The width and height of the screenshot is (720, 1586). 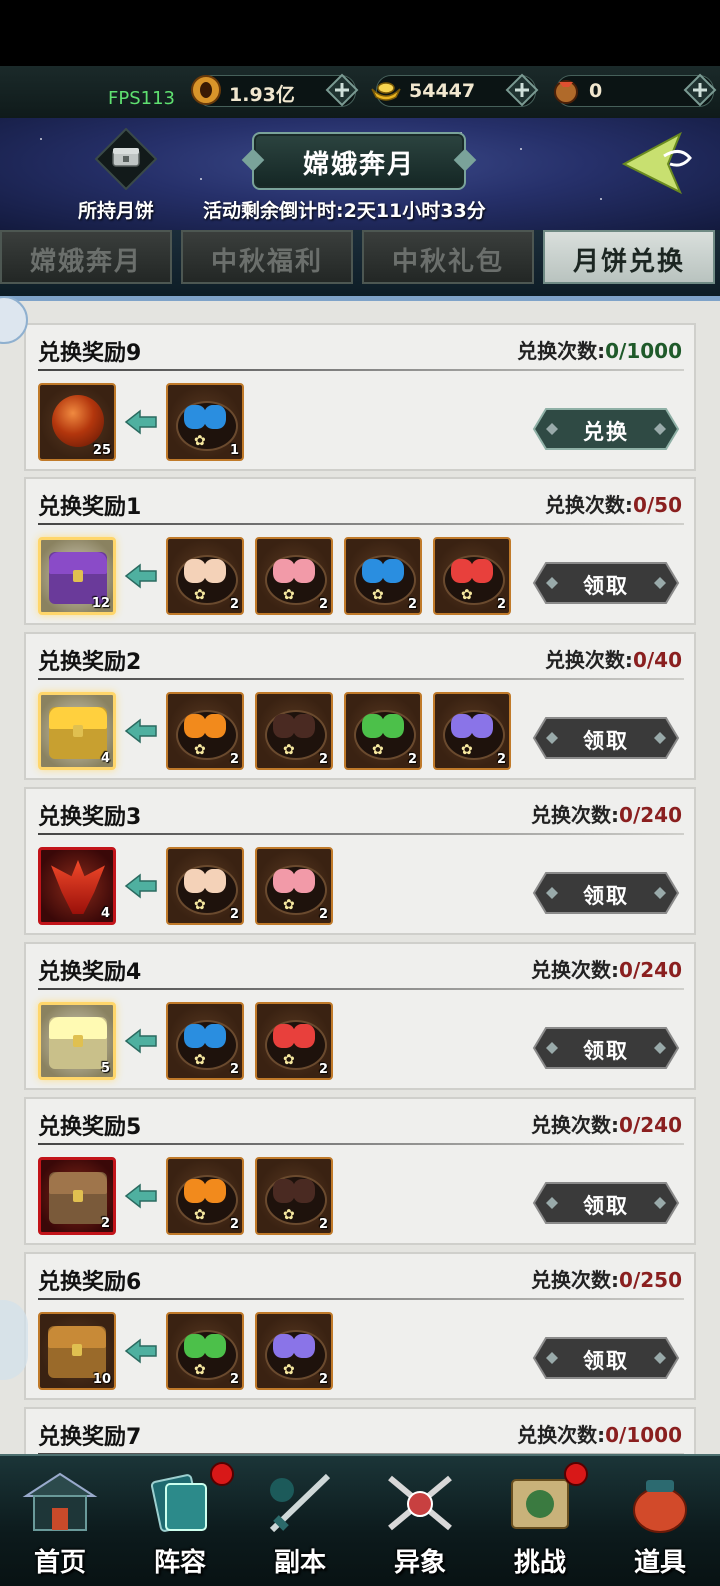 What do you see at coordinates (650, 1125) in the screenshot?
I see `exchange-count-value: 0/240` at bounding box center [650, 1125].